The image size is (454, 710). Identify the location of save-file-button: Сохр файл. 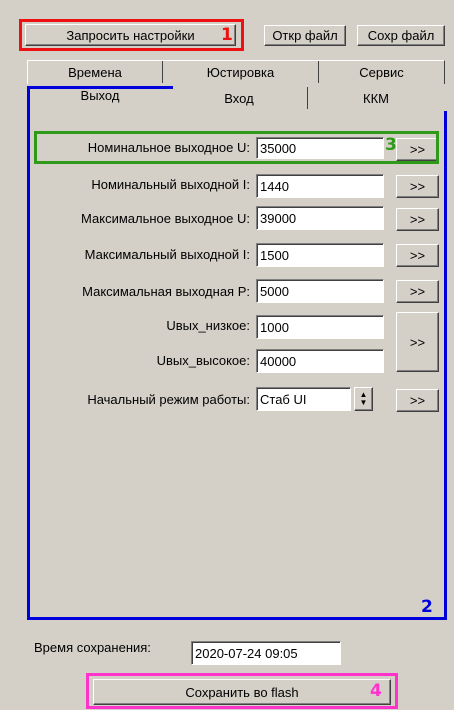
(401, 35).